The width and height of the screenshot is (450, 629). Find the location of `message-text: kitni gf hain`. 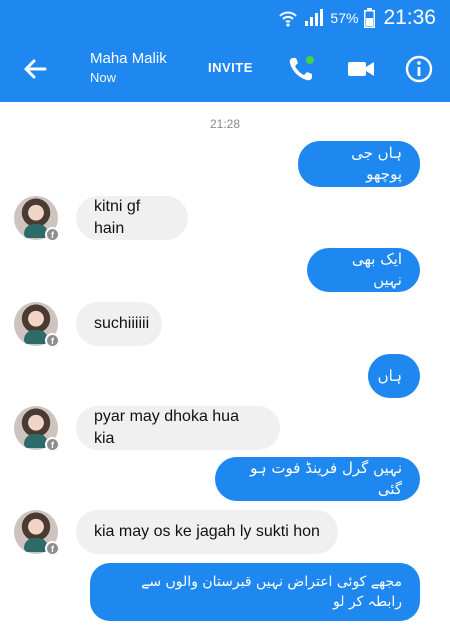

message-text: kitni gf hain is located at coordinates (117, 217).